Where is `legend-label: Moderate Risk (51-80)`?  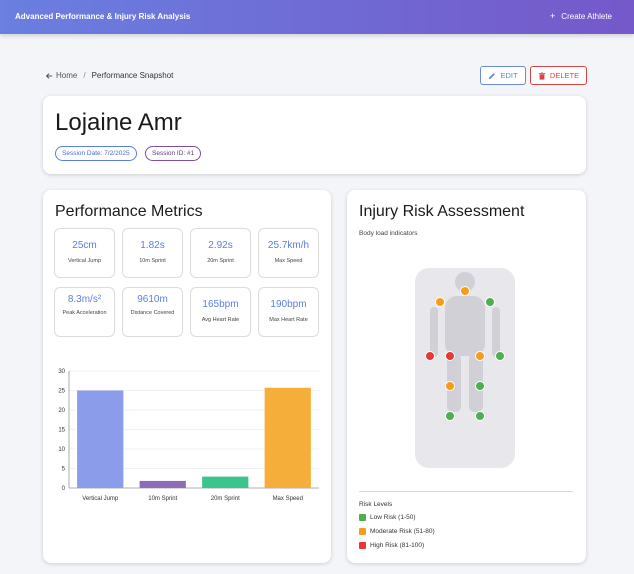
legend-label: Moderate Risk (51-80) is located at coordinates (402, 531).